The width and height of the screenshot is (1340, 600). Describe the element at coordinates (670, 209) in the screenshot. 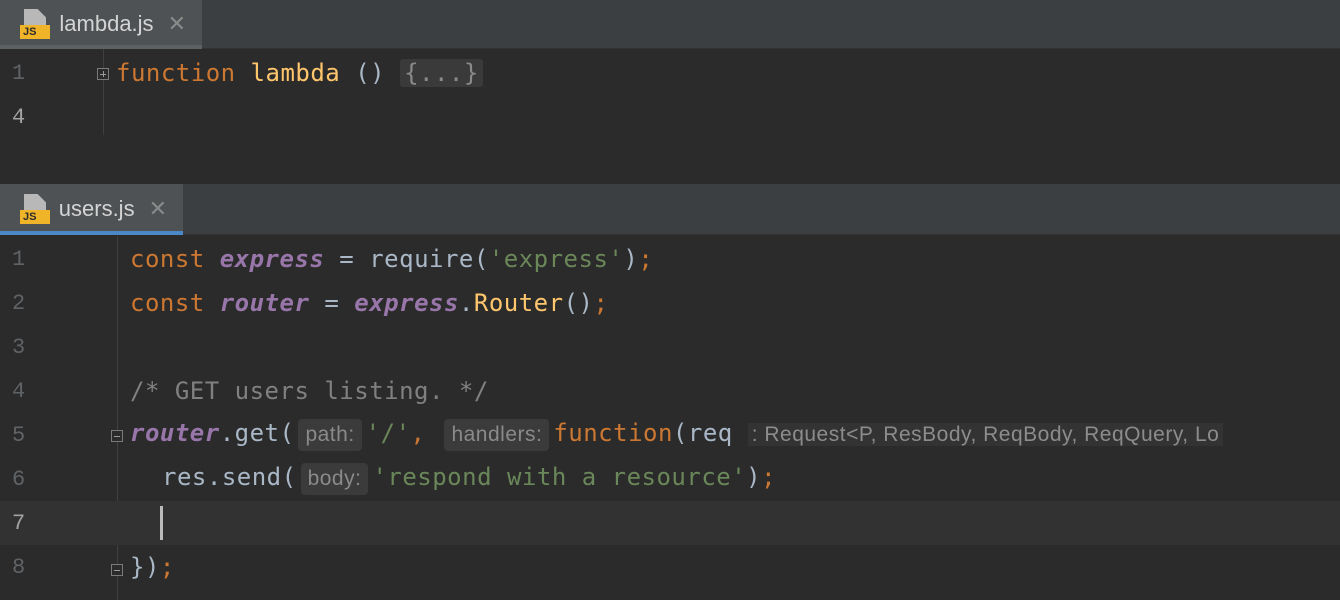

I see `tab-bar-bottom: JS users.js ✕` at that location.